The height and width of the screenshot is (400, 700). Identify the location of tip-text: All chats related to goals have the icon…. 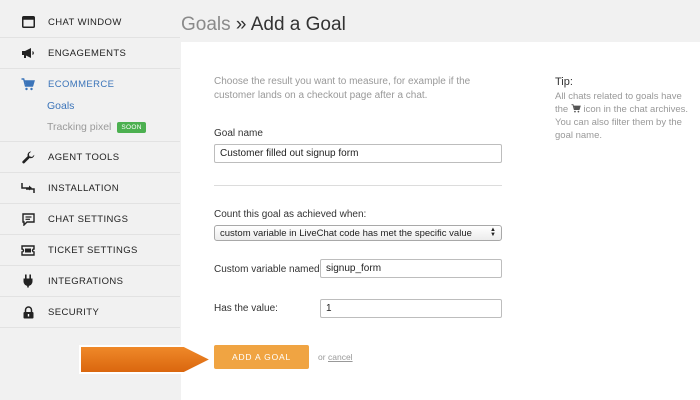
(622, 116).